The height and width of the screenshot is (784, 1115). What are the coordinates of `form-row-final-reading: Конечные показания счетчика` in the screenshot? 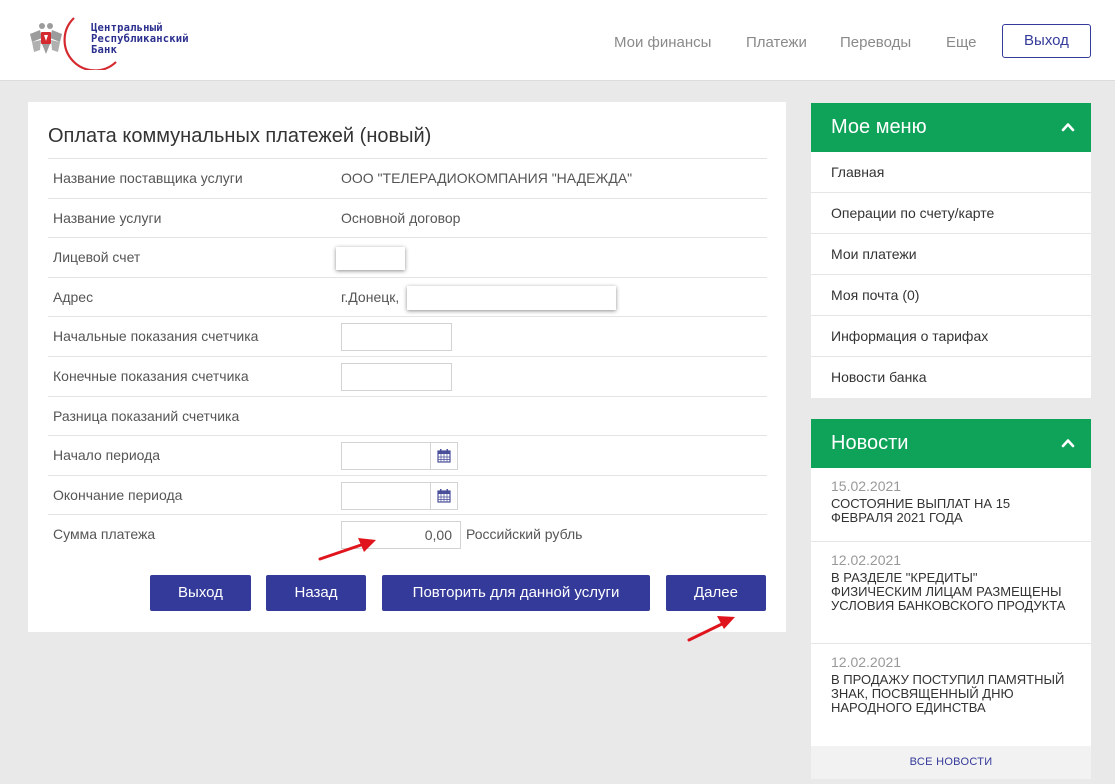 It's located at (407, 377).